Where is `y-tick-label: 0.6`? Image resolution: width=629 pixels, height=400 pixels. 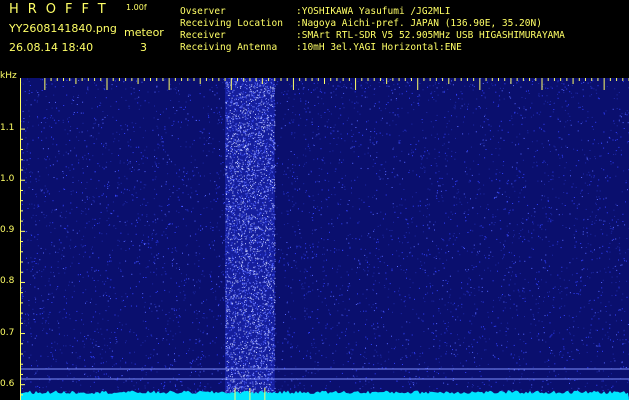 y-tick-label: 0.6 is located at coordinates (7, 383).